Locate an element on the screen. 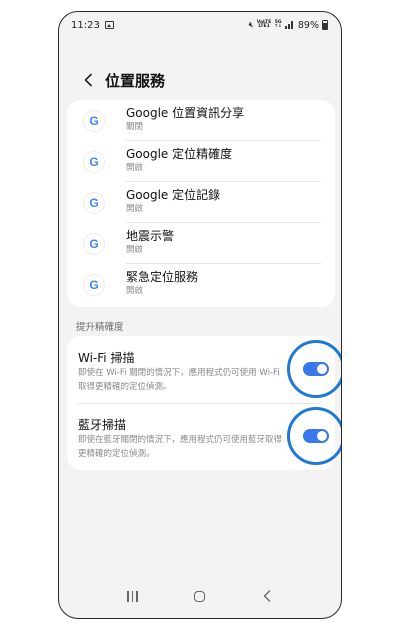 This screenshot has height=630, width=400. home-button is located at coordinates (200, 596).